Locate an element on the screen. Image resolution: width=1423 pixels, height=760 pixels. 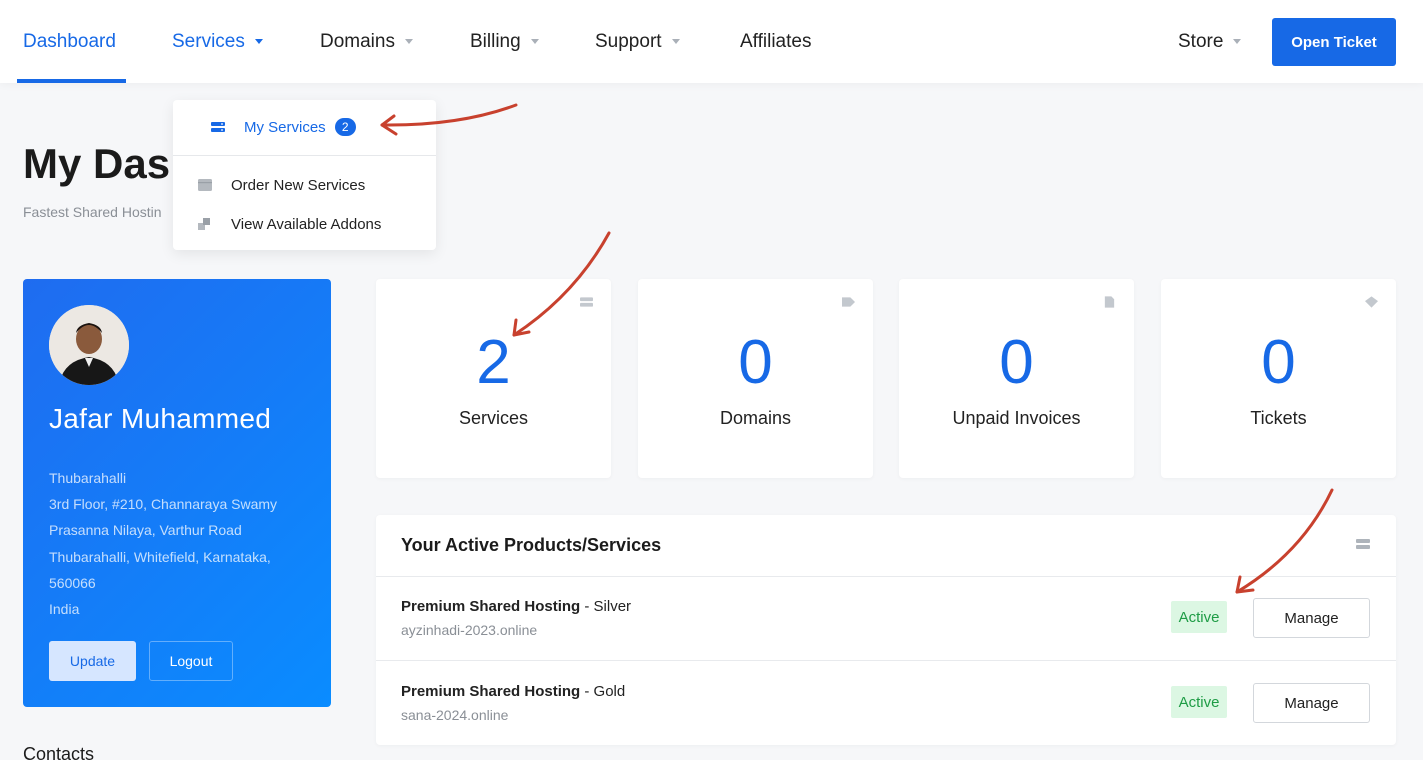
stat-label: Services is located at coordinates (493, 418).